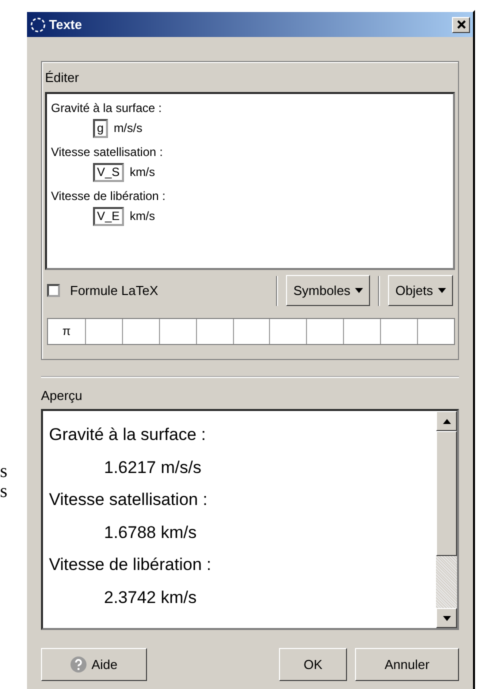  Describe the element at coordinates (108, 216) in the screenshot. I see `input-field: V_E` at that location.